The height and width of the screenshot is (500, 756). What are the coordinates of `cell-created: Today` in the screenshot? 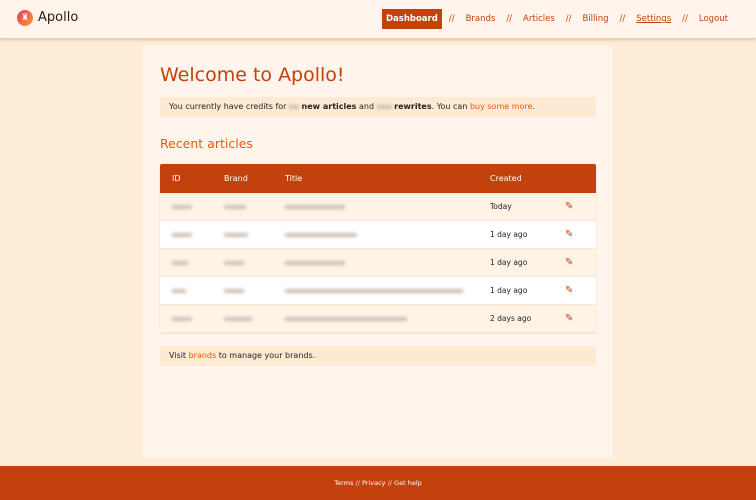 It's located at (501, 206).